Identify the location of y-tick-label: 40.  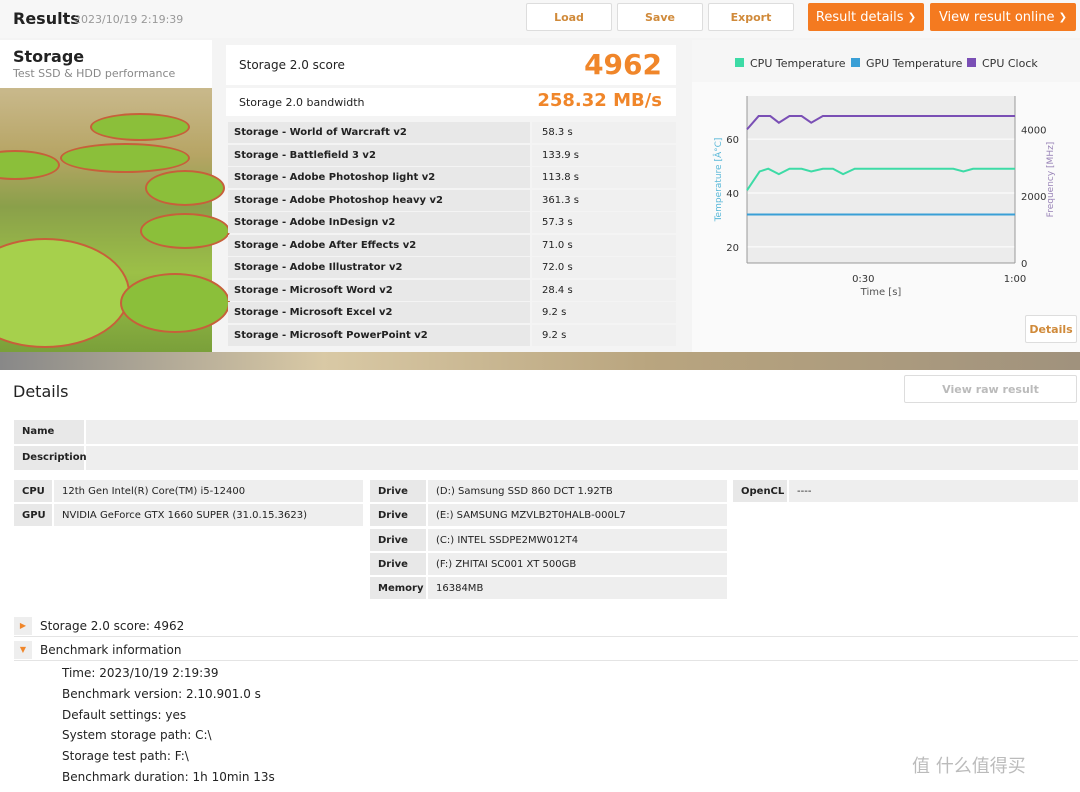
(732, 194).